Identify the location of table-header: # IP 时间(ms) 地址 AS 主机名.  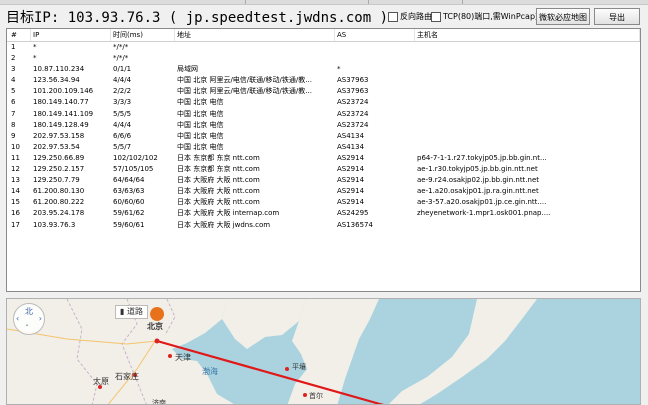
(323, 35).